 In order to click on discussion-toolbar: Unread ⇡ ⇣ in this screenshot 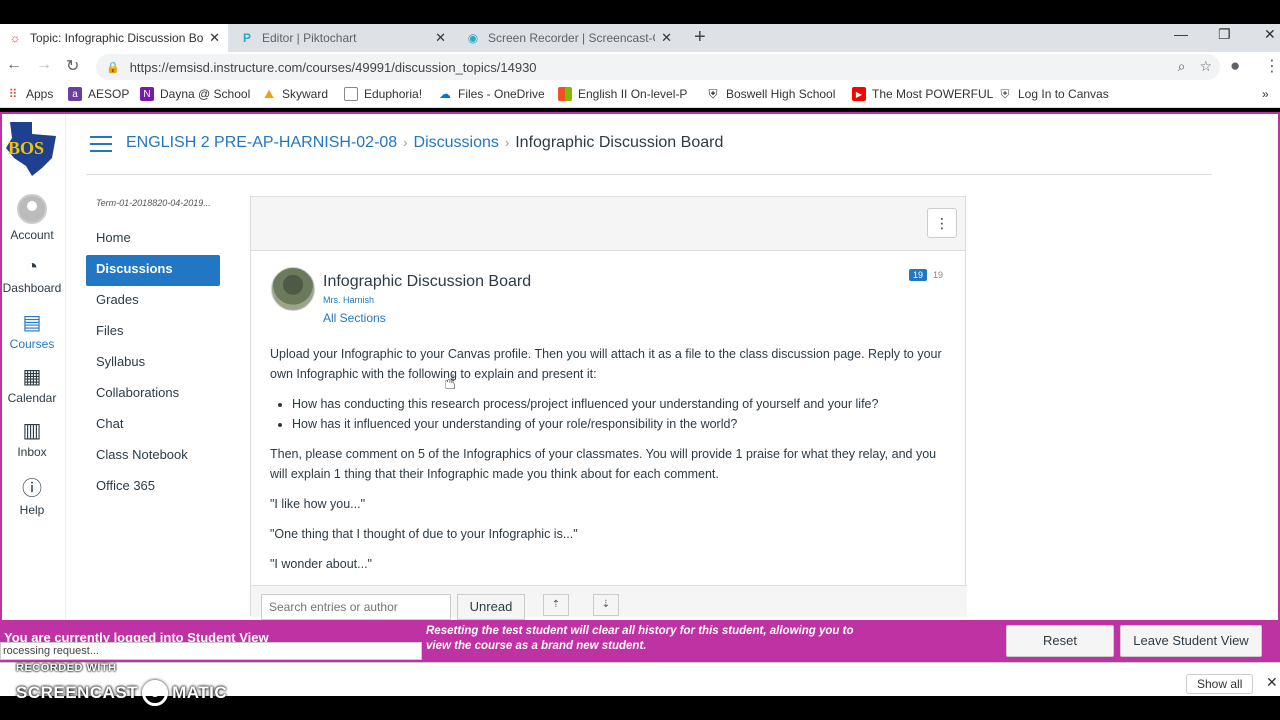, I will do `click(609, 602)`.